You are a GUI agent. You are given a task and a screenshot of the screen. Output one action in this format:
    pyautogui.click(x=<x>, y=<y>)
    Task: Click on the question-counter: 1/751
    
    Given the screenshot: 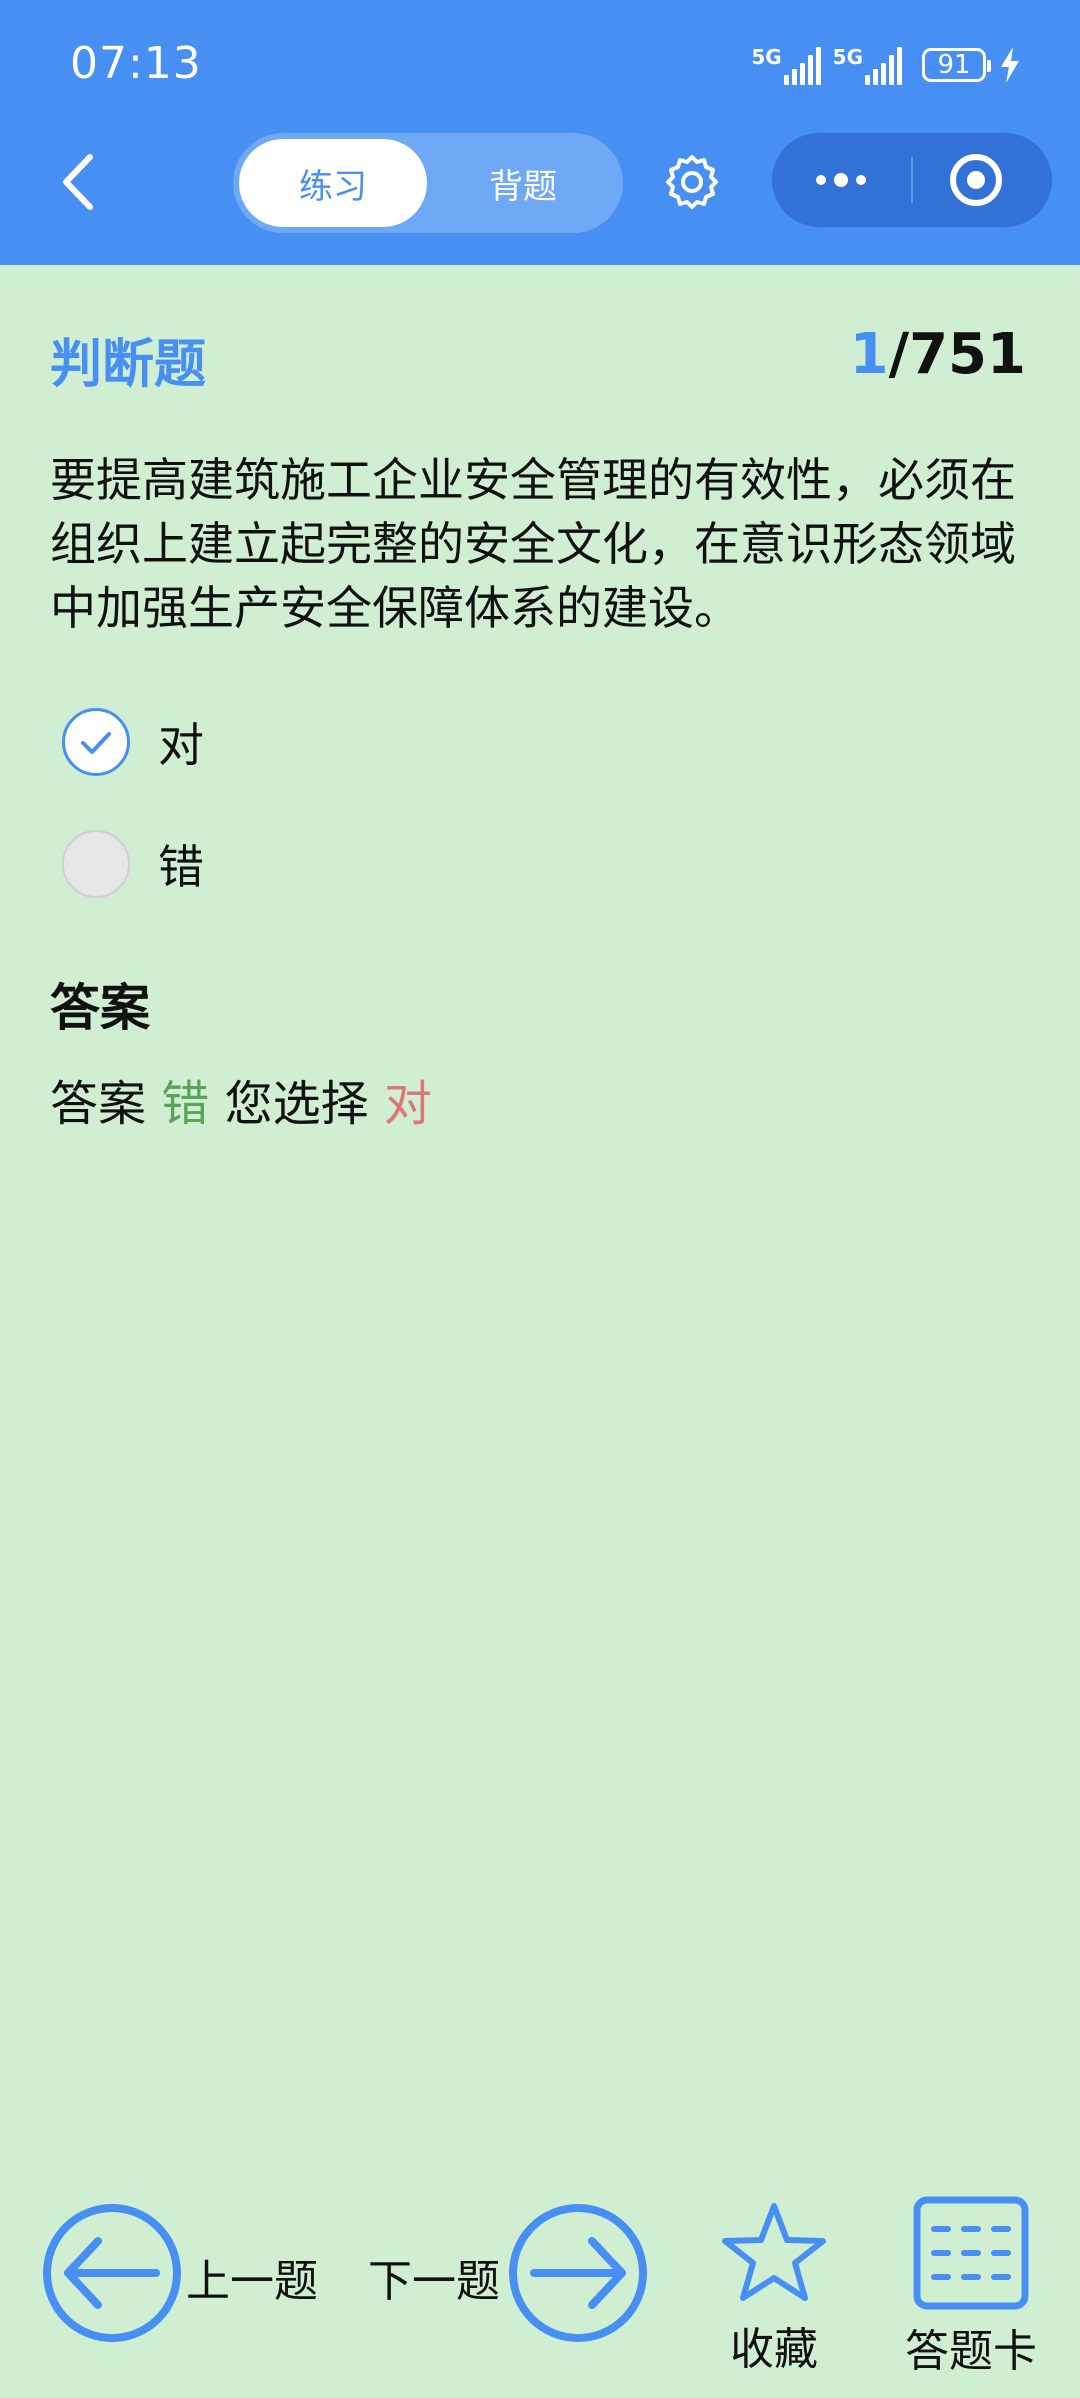 What is the action you would take?
    pyautogui.click(x=938, y=354)
    